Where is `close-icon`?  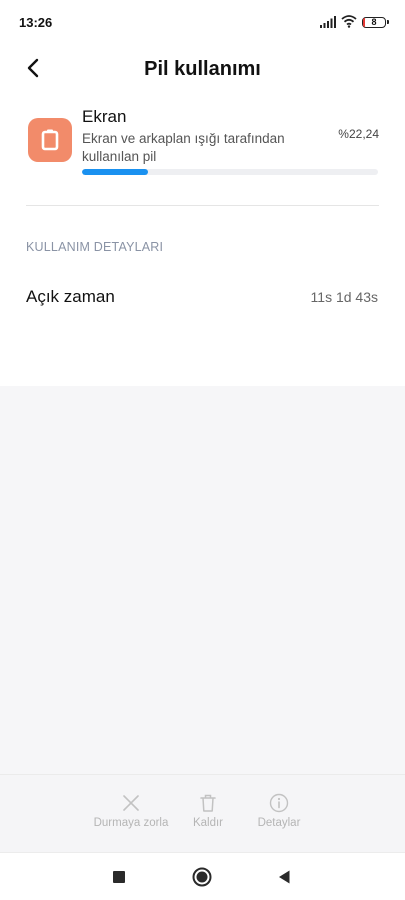 close-icon is located at coordinates (131, 803).